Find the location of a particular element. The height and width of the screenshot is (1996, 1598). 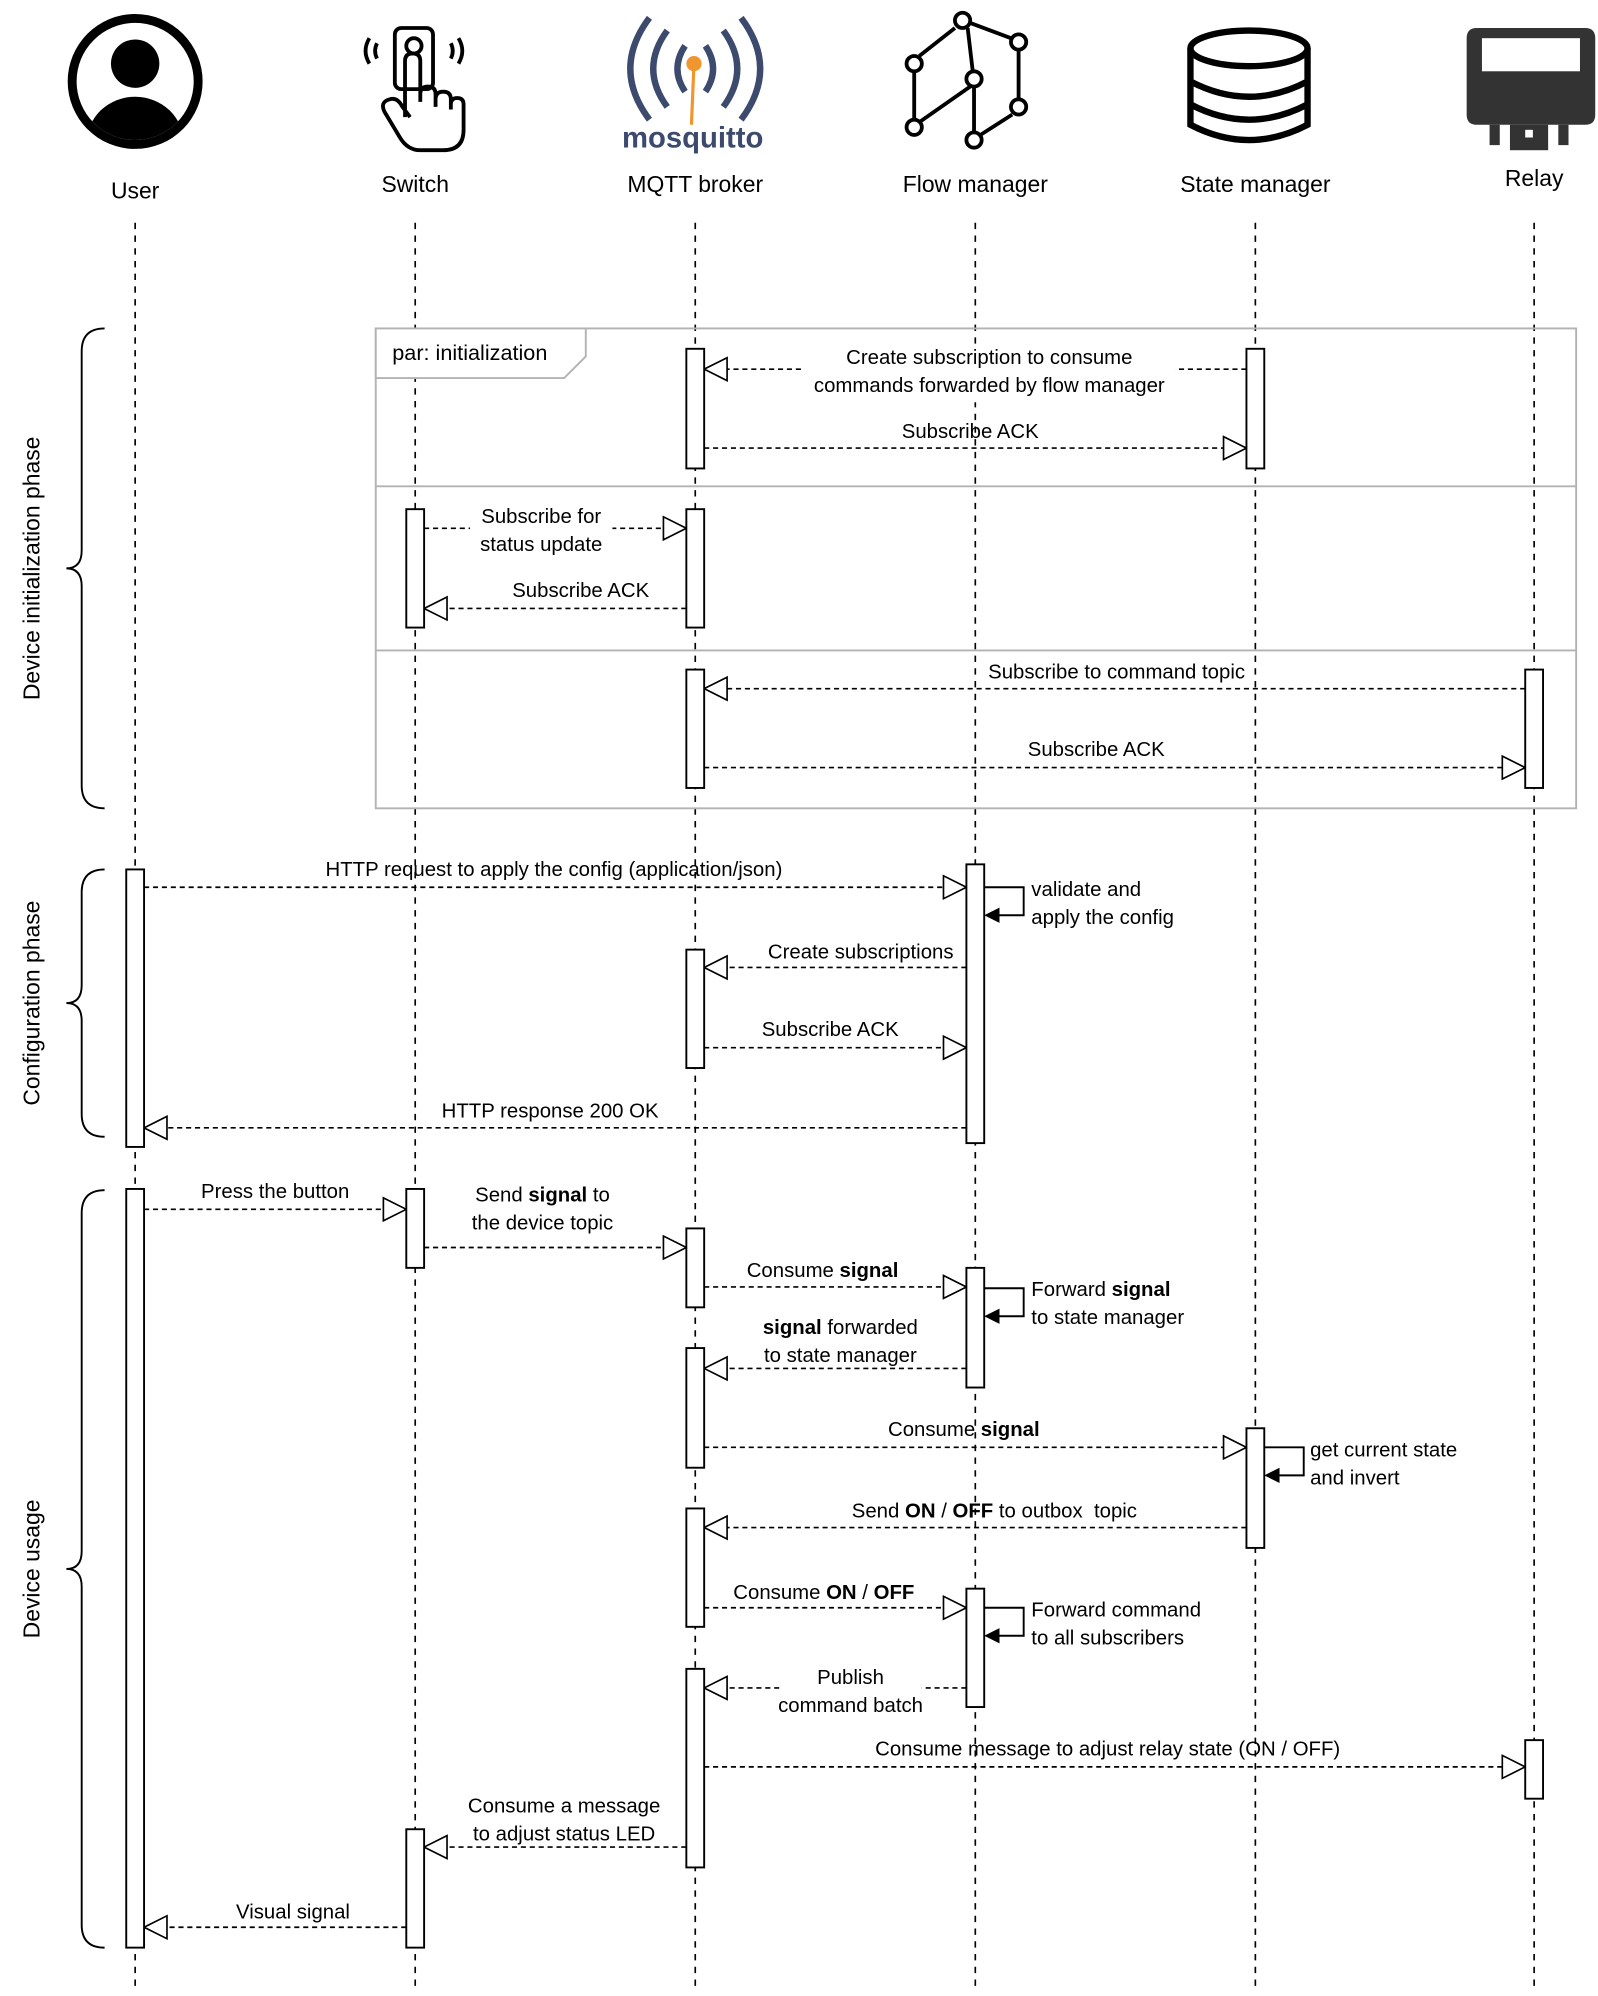

message-label: Visual signal is located at coordinates (293, 1912).